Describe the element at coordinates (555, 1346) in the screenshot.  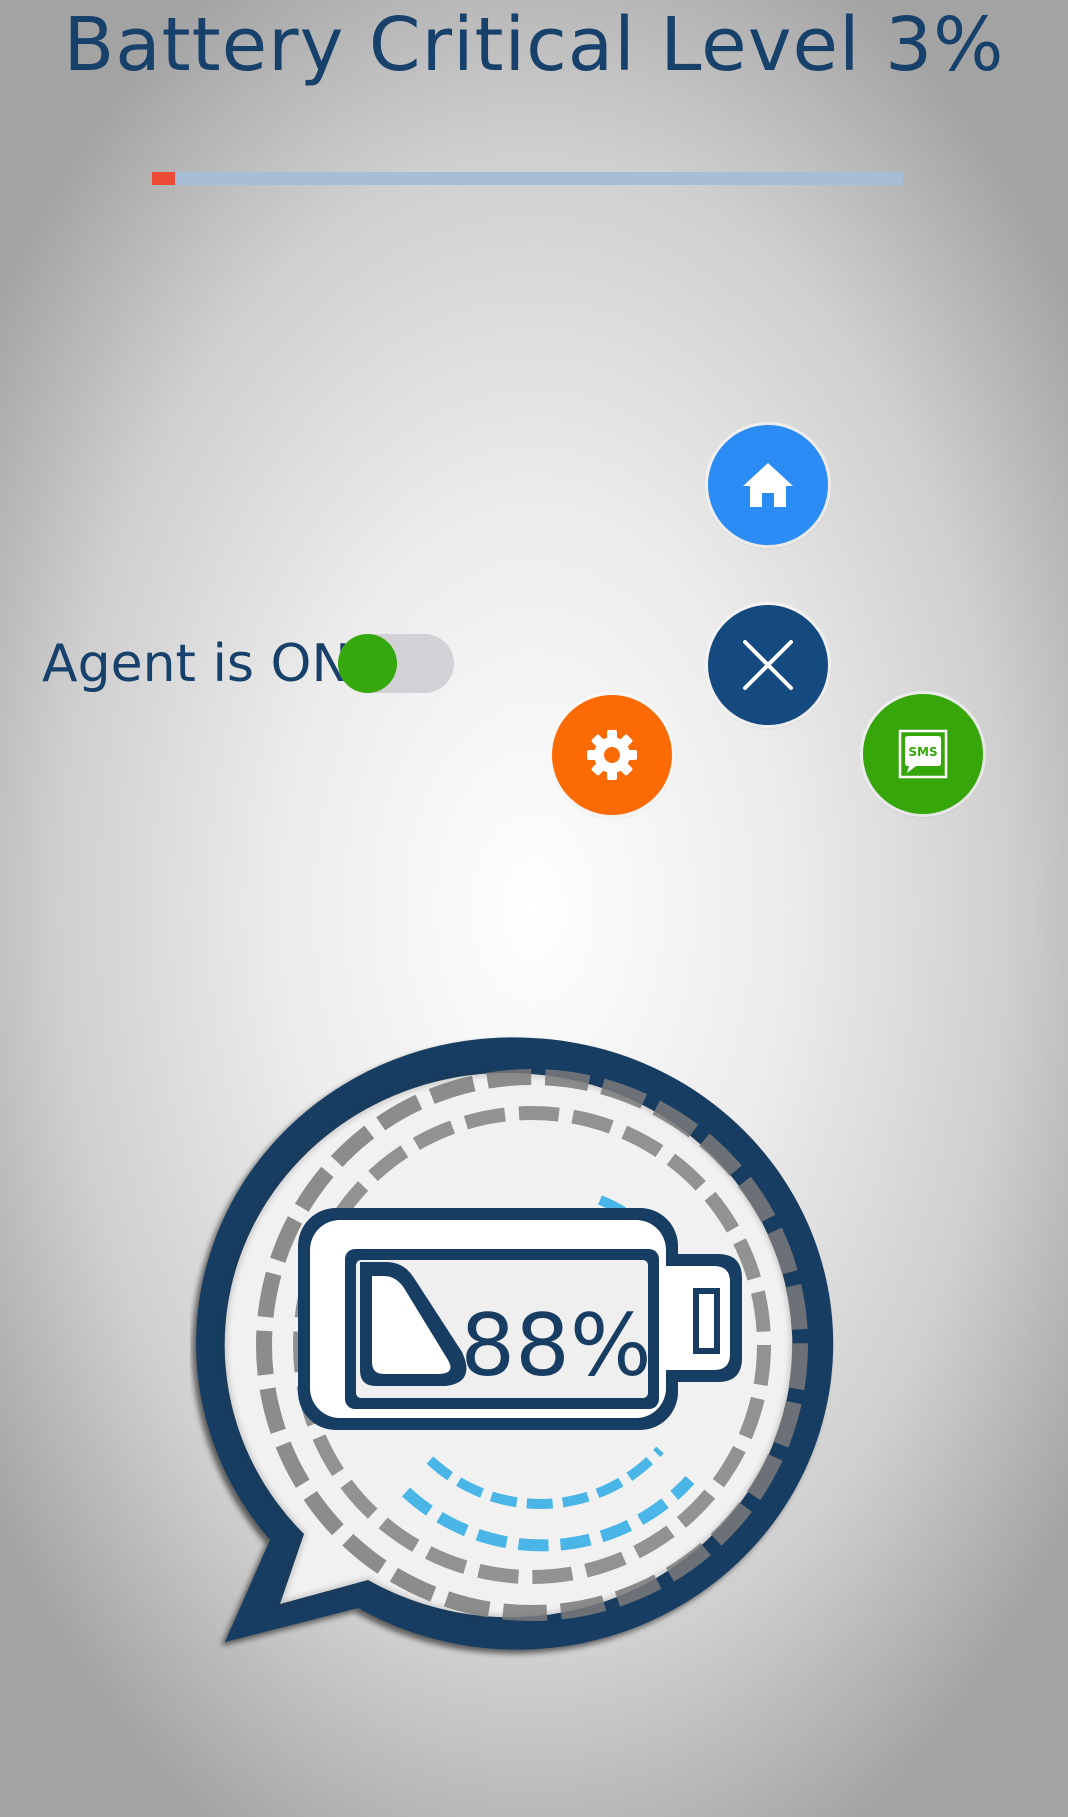
I see `logo-battery-percent: 88%` at that location.